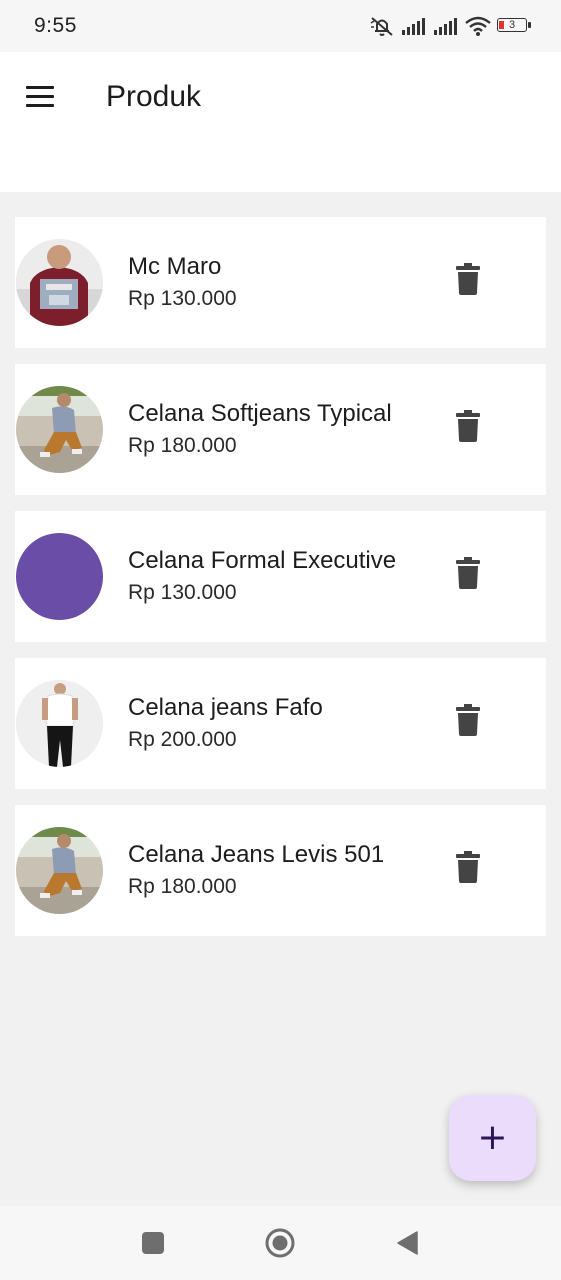 This screenshot has height=1280, width=561. I want to click on status-bar: 9:55 3, so click(280, 26).